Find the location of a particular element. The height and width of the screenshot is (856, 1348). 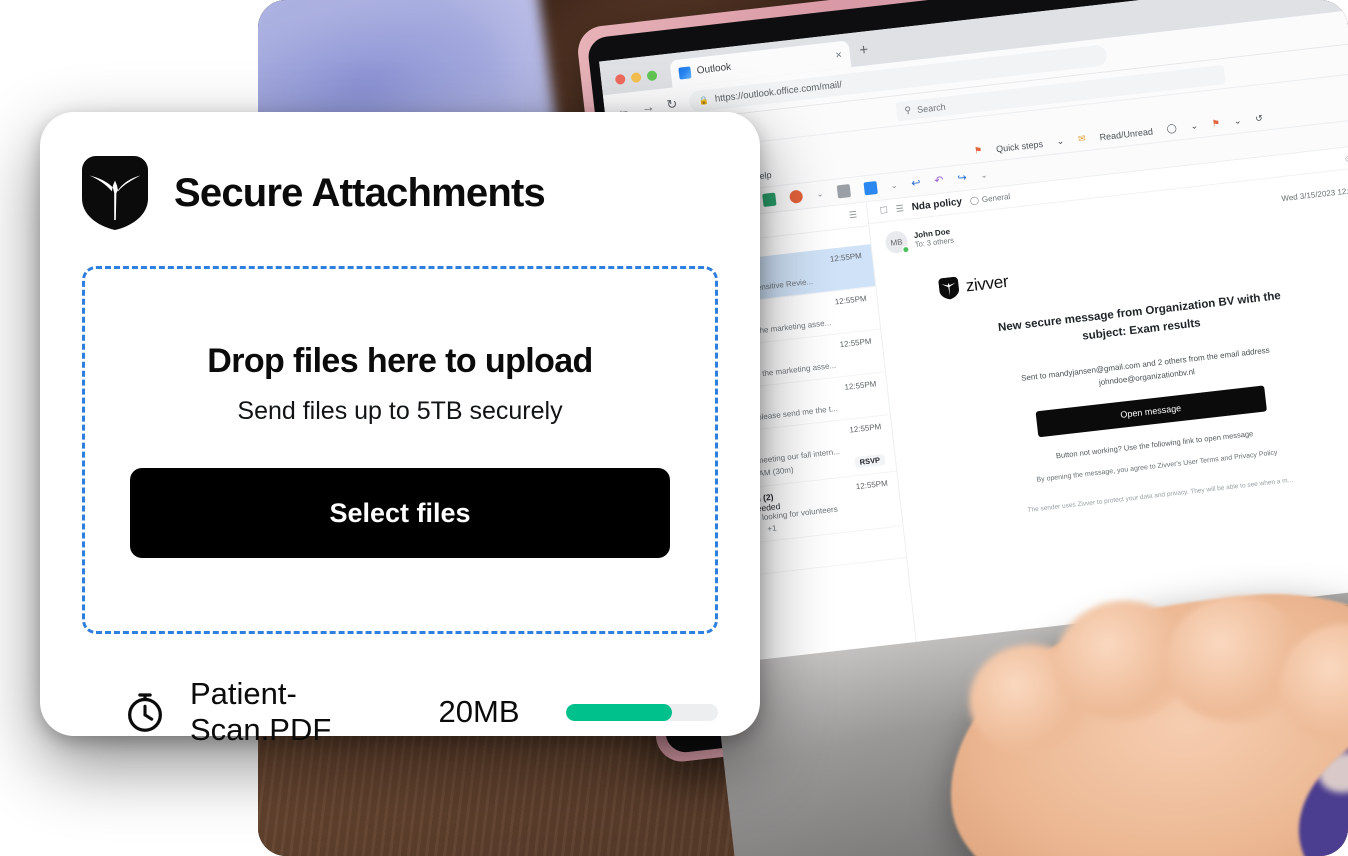

page-title: Secure Attachments is located at coordinates (360, 192).